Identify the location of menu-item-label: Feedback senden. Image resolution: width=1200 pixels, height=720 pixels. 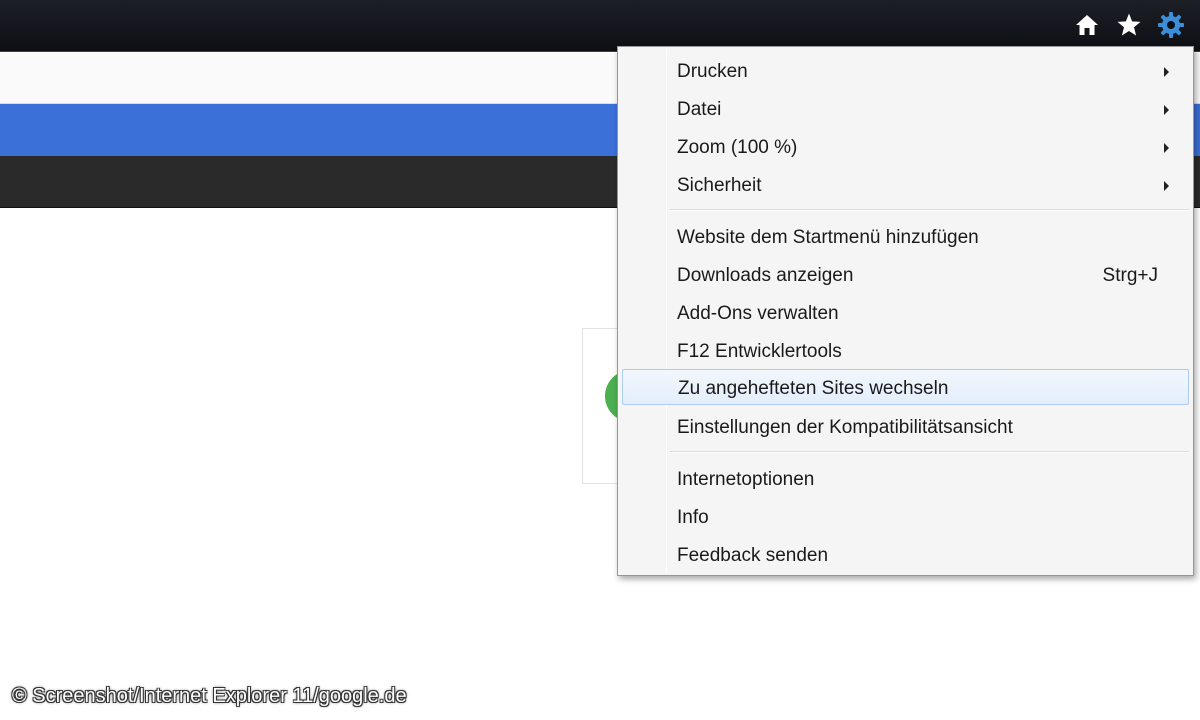
(753, 555).